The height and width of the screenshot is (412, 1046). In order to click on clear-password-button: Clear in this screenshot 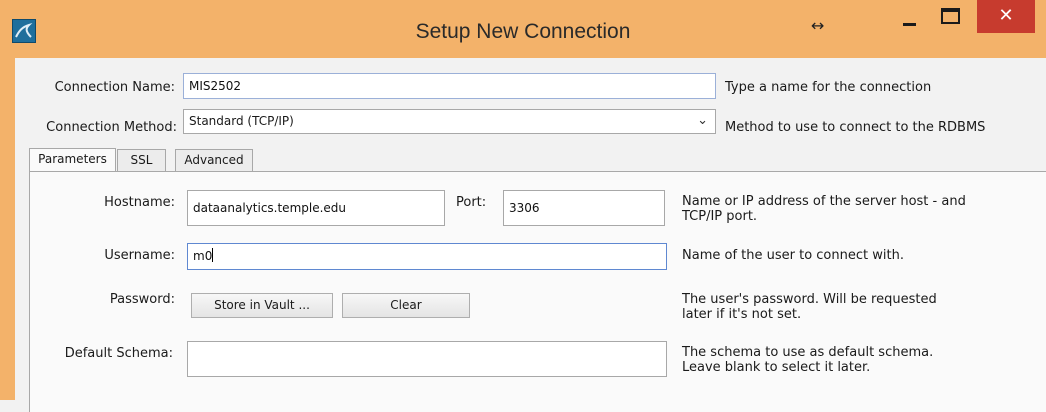, I will do `click(406, 305)`.